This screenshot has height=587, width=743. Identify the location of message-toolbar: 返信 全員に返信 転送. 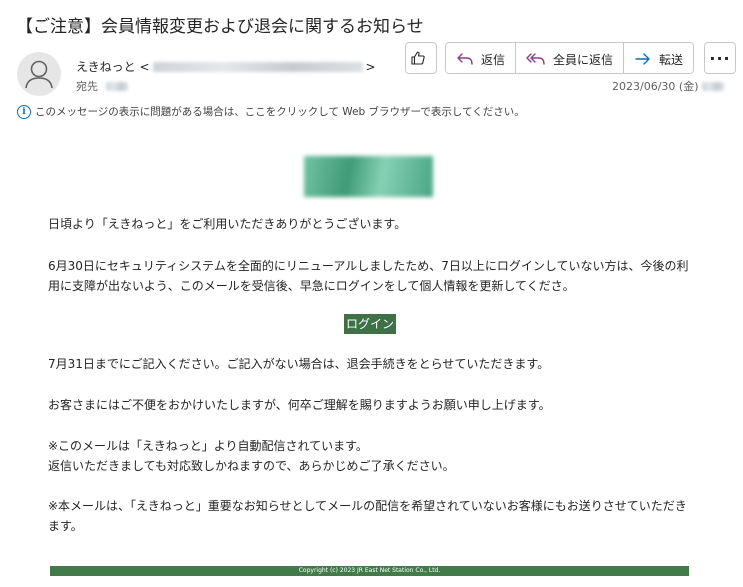
(550, 58).